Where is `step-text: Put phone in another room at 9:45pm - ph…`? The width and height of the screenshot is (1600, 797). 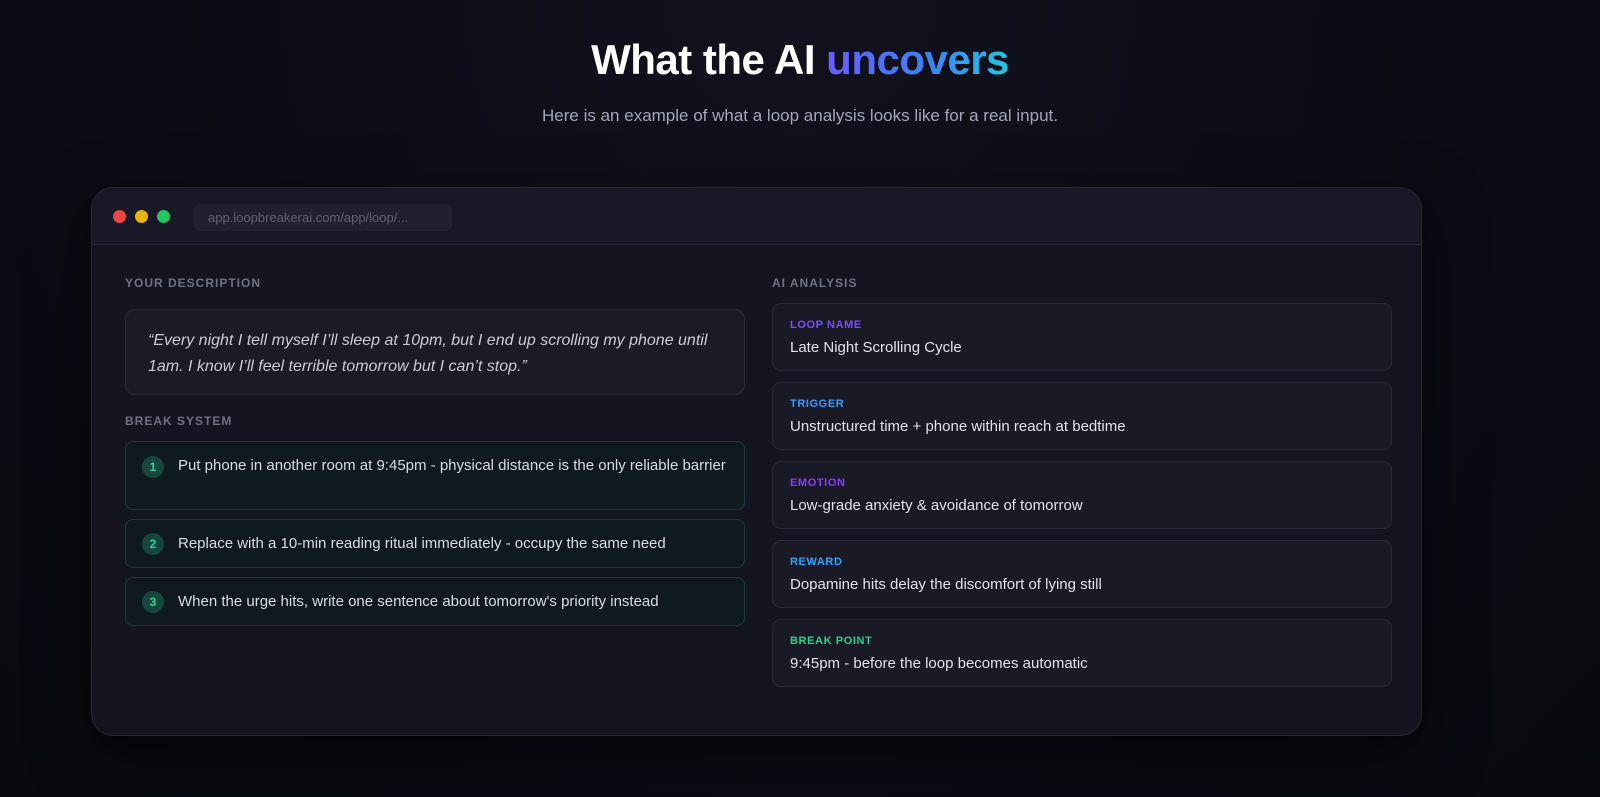
step-text: Put phone in another room at 9:45pm - ph… is located at coordinates (452, 465).